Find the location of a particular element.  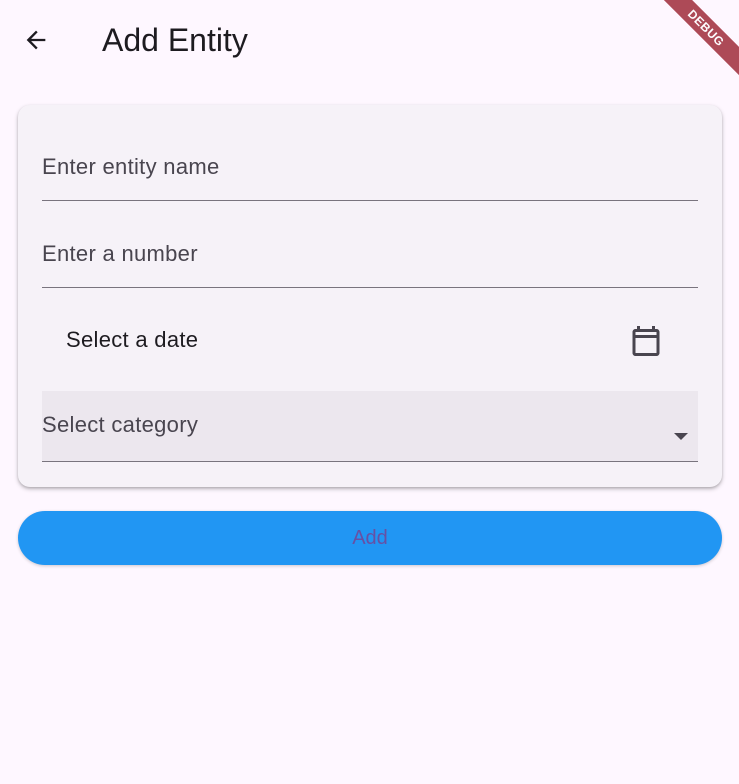

number-field is located at coordinates (370, 260).